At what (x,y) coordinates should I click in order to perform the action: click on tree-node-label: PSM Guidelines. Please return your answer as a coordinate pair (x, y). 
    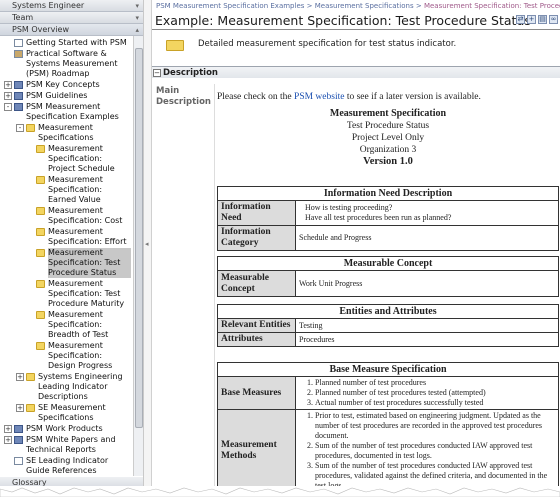
    Looking at the image, I should click on (57, 95).